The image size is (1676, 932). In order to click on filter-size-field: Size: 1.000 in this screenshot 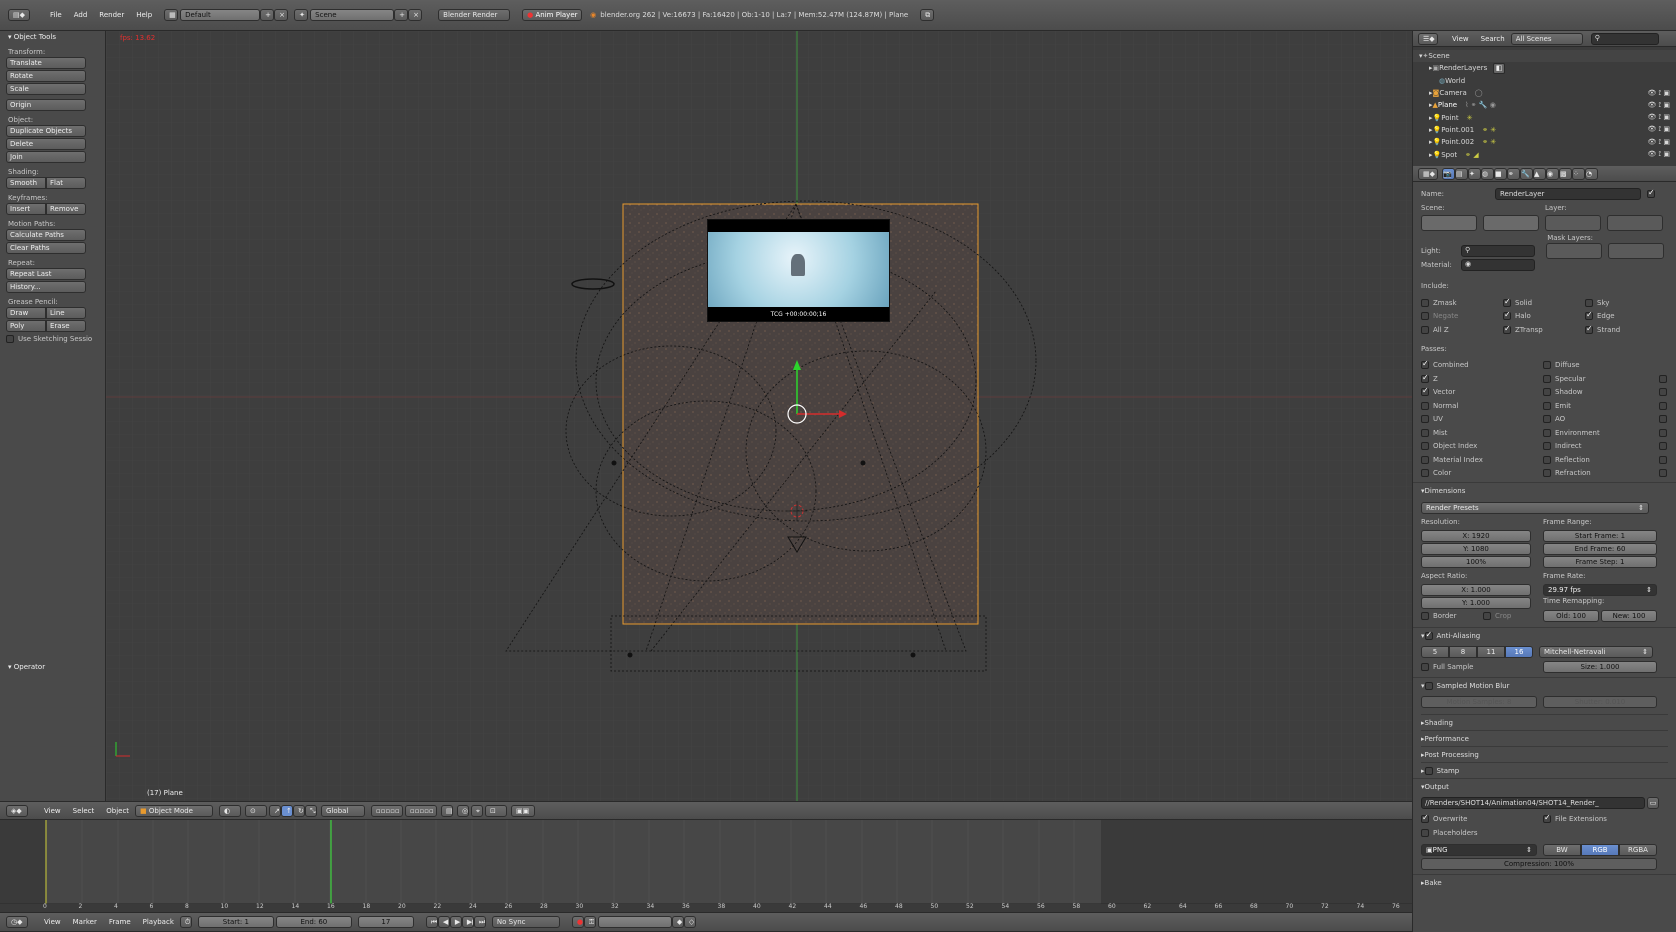, I will do `click(1600, 667)`.